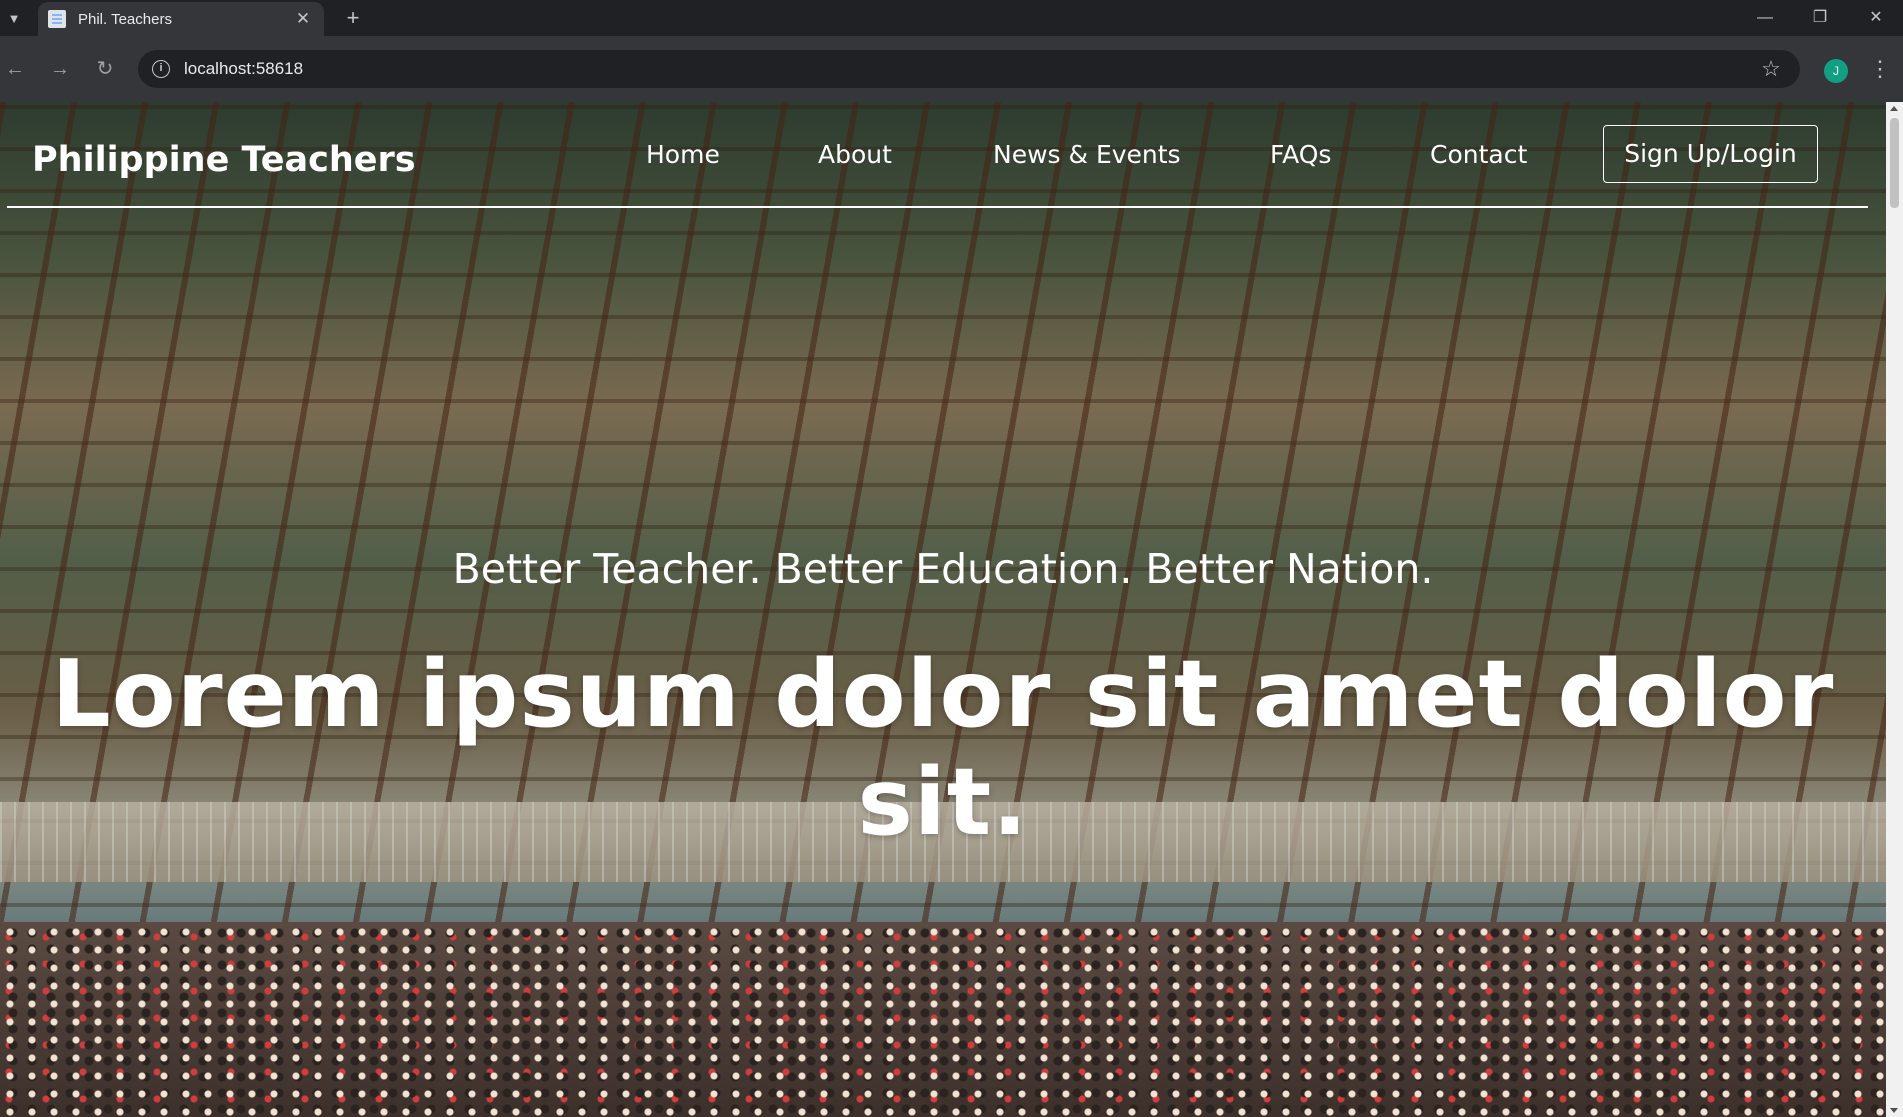 The height and width of the screenshot is (1117, 1903). What do you see at coordinates (683, 154) in the screenshot?
I see `nav-home: Home` at bounding box center [683, 154].